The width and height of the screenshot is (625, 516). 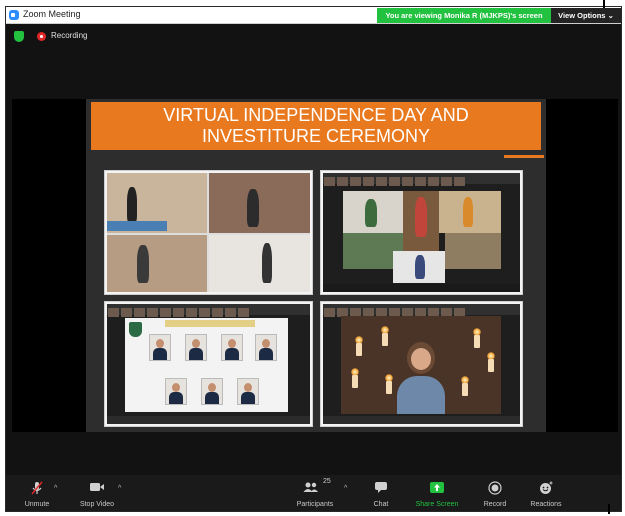 What do you see at coordinates (55, 488) in the screenshot?
I see `audio-options-caret-icon: ^` at bounding box center [55, 488].